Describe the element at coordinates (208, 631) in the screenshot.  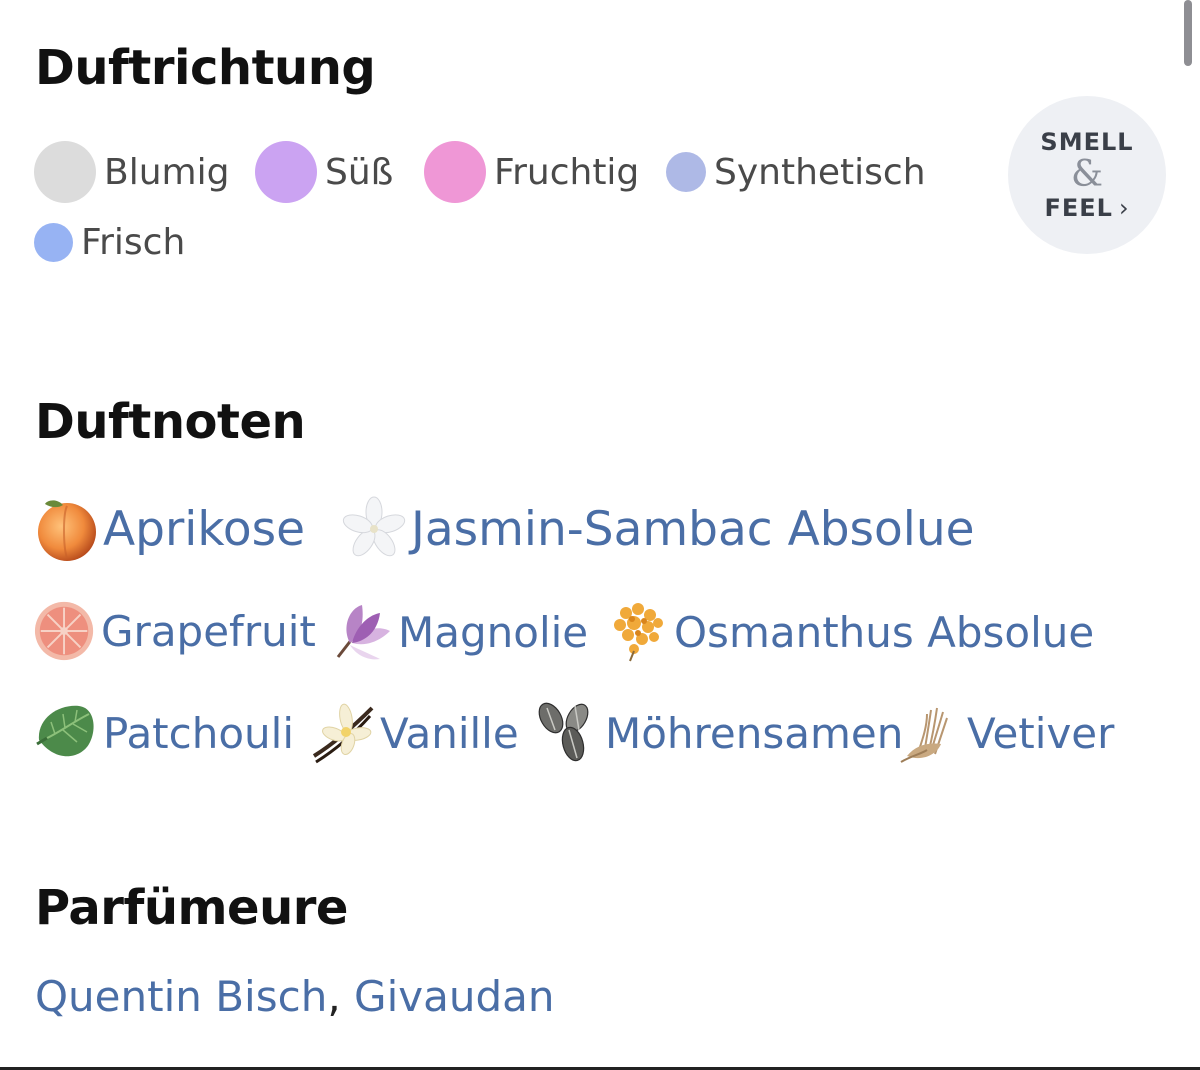
I see `note-label: Grapefruit` at that location.